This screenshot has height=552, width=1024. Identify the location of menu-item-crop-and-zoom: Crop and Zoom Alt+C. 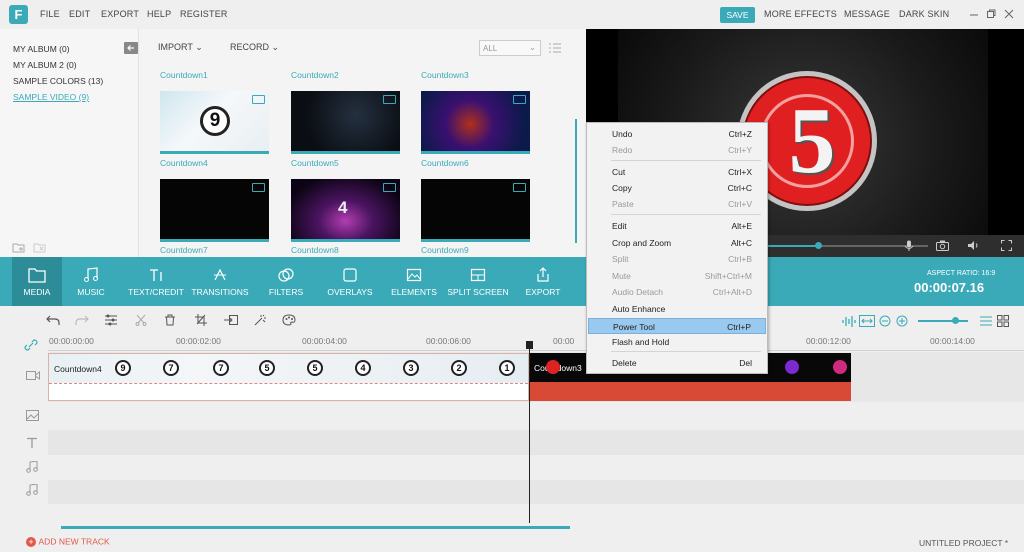
(677, 243).